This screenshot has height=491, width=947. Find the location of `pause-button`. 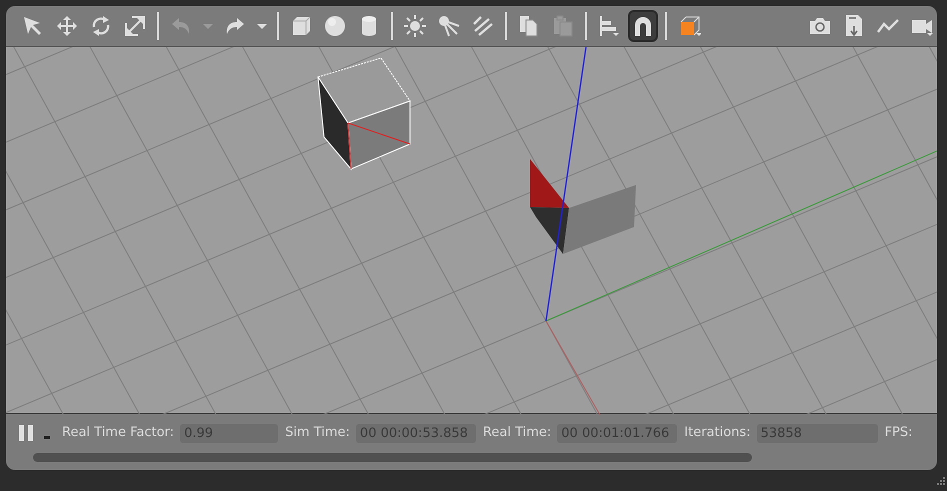

pause-button is located at coordinates (26, 433).